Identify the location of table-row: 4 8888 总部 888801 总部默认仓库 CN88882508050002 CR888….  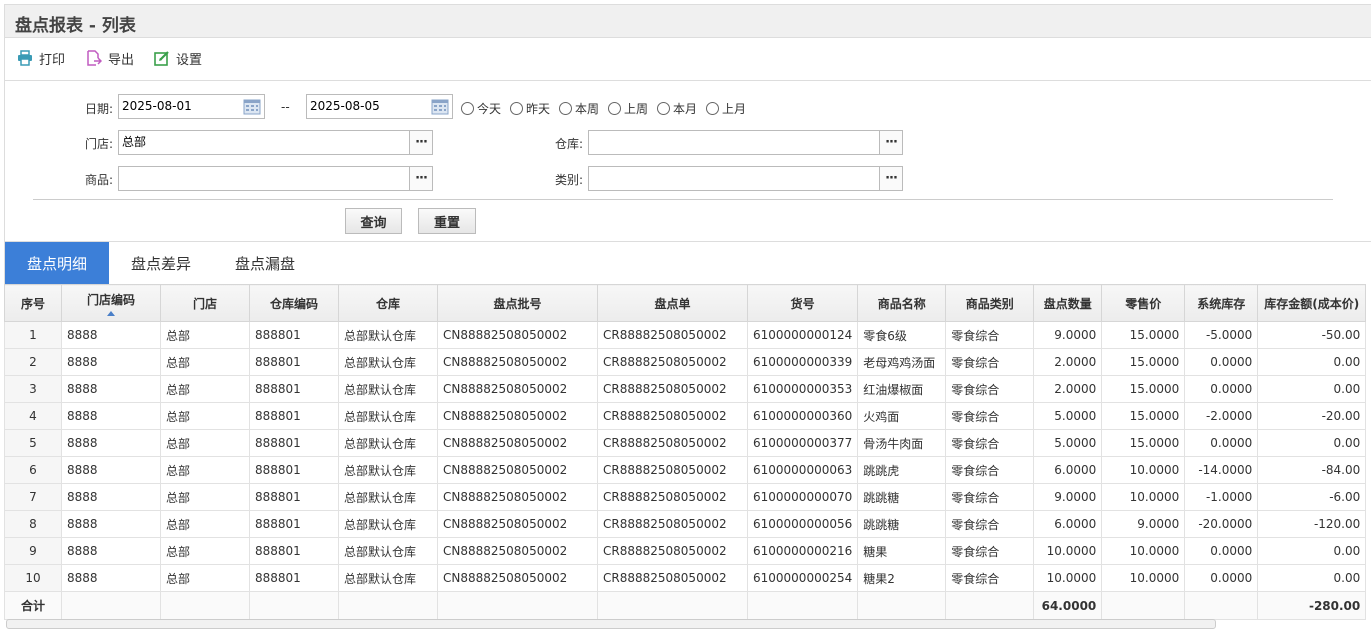
(685, 416).